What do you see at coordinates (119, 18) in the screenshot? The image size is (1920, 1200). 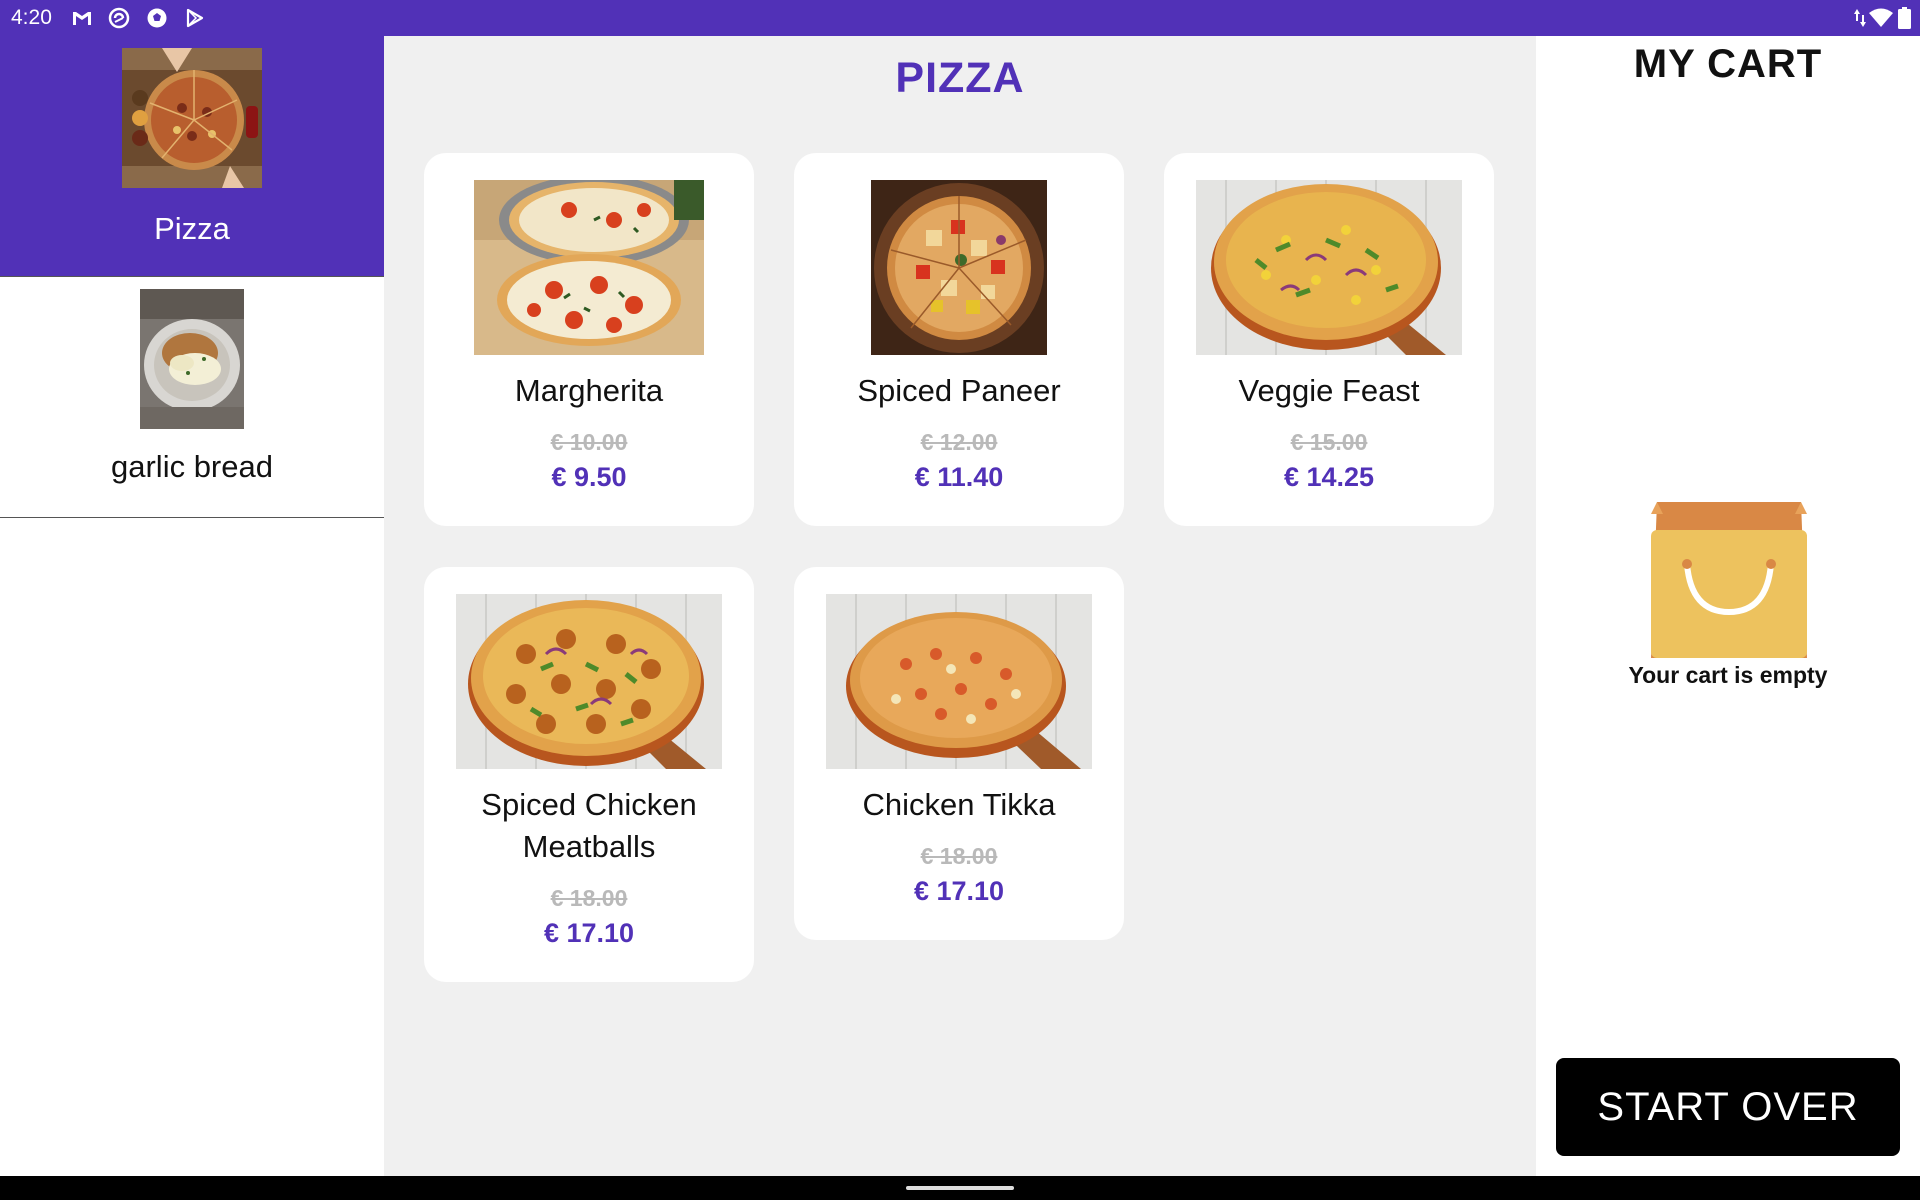 I see `sync-icon` at bounding box center [119, 18].